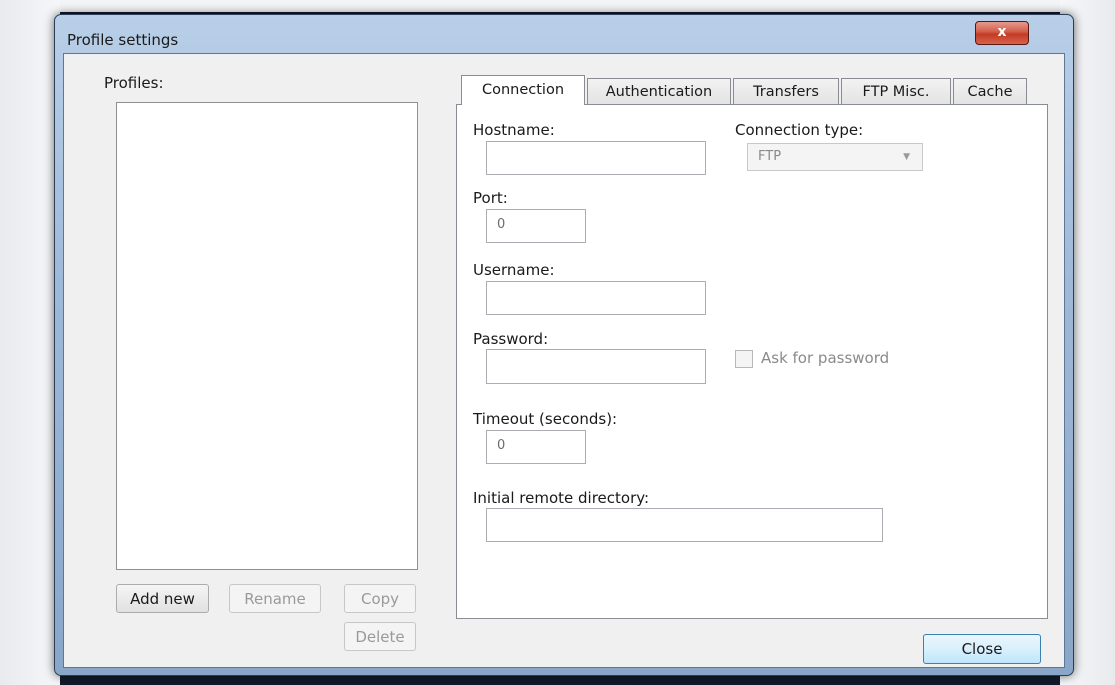 The height and width of the screenshot is (685, 1115). I want to click on hostname-input, so click(596, 158).